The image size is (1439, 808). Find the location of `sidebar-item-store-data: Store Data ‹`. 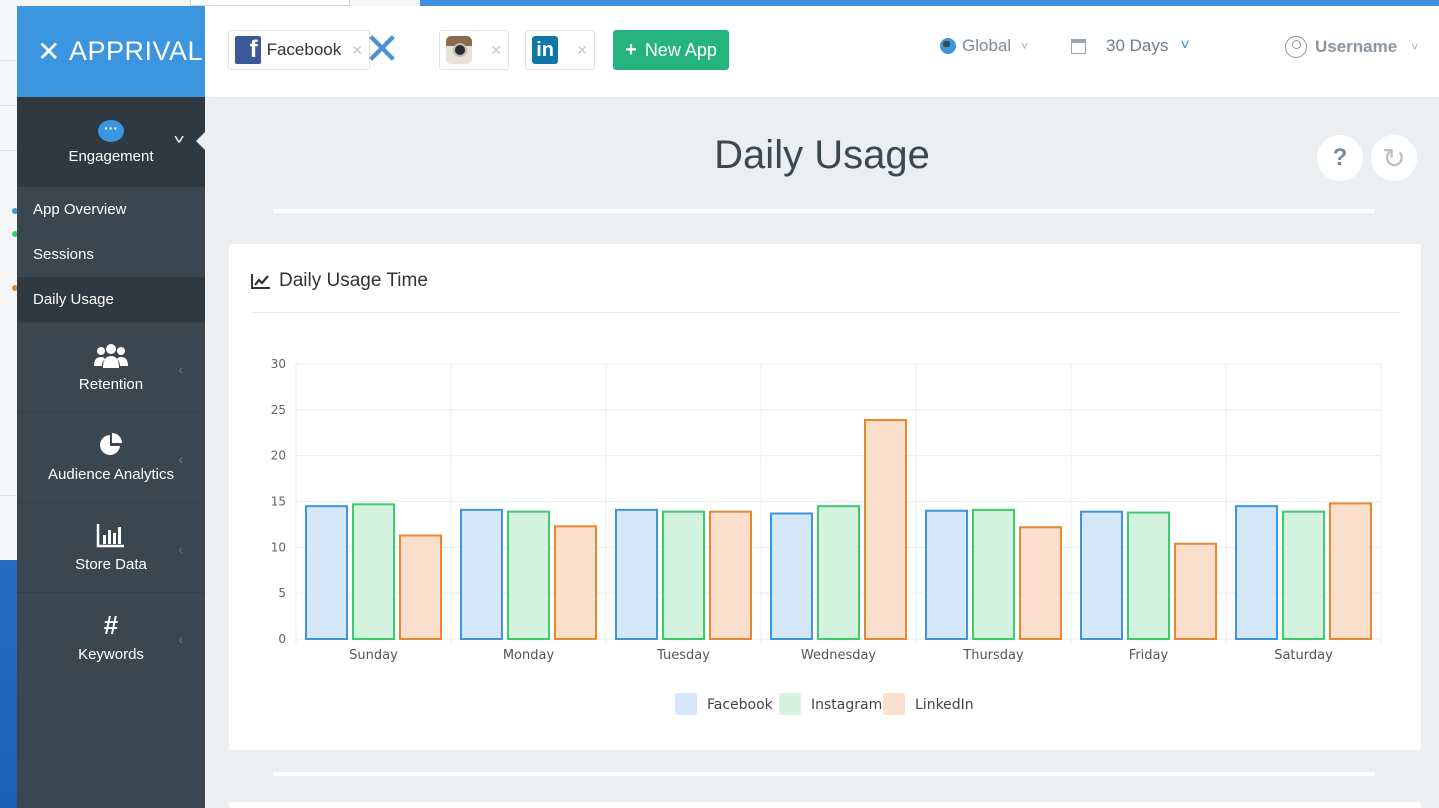

sidebar-item-store-data: Store Data ‹ is located at coordinates (111, 547).